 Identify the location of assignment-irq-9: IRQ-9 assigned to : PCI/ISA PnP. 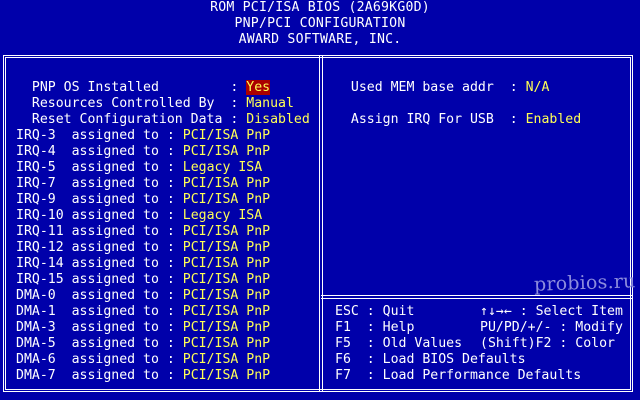
(143, 200).